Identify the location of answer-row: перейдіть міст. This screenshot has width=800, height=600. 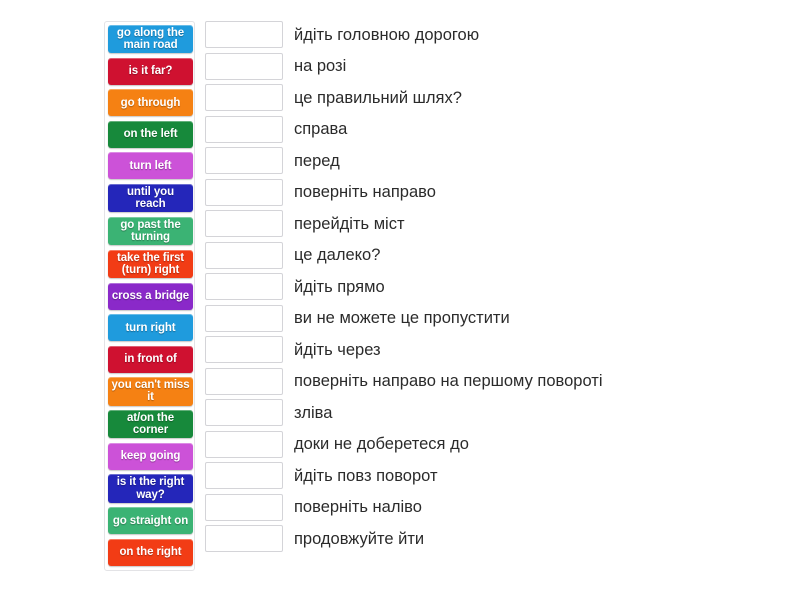
(495, 223).